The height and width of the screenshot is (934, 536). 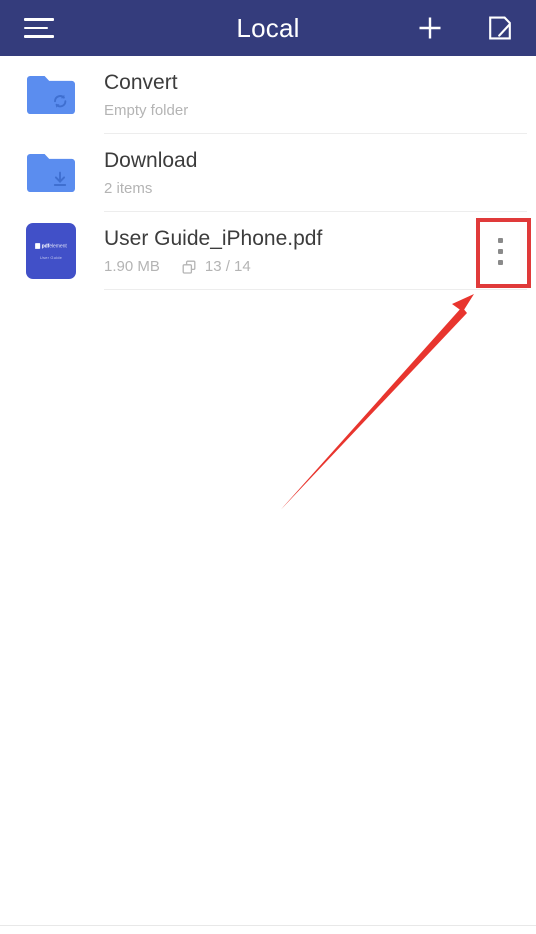 I want to click on thumb-caption: User Guide, so click(x=51, y=257).